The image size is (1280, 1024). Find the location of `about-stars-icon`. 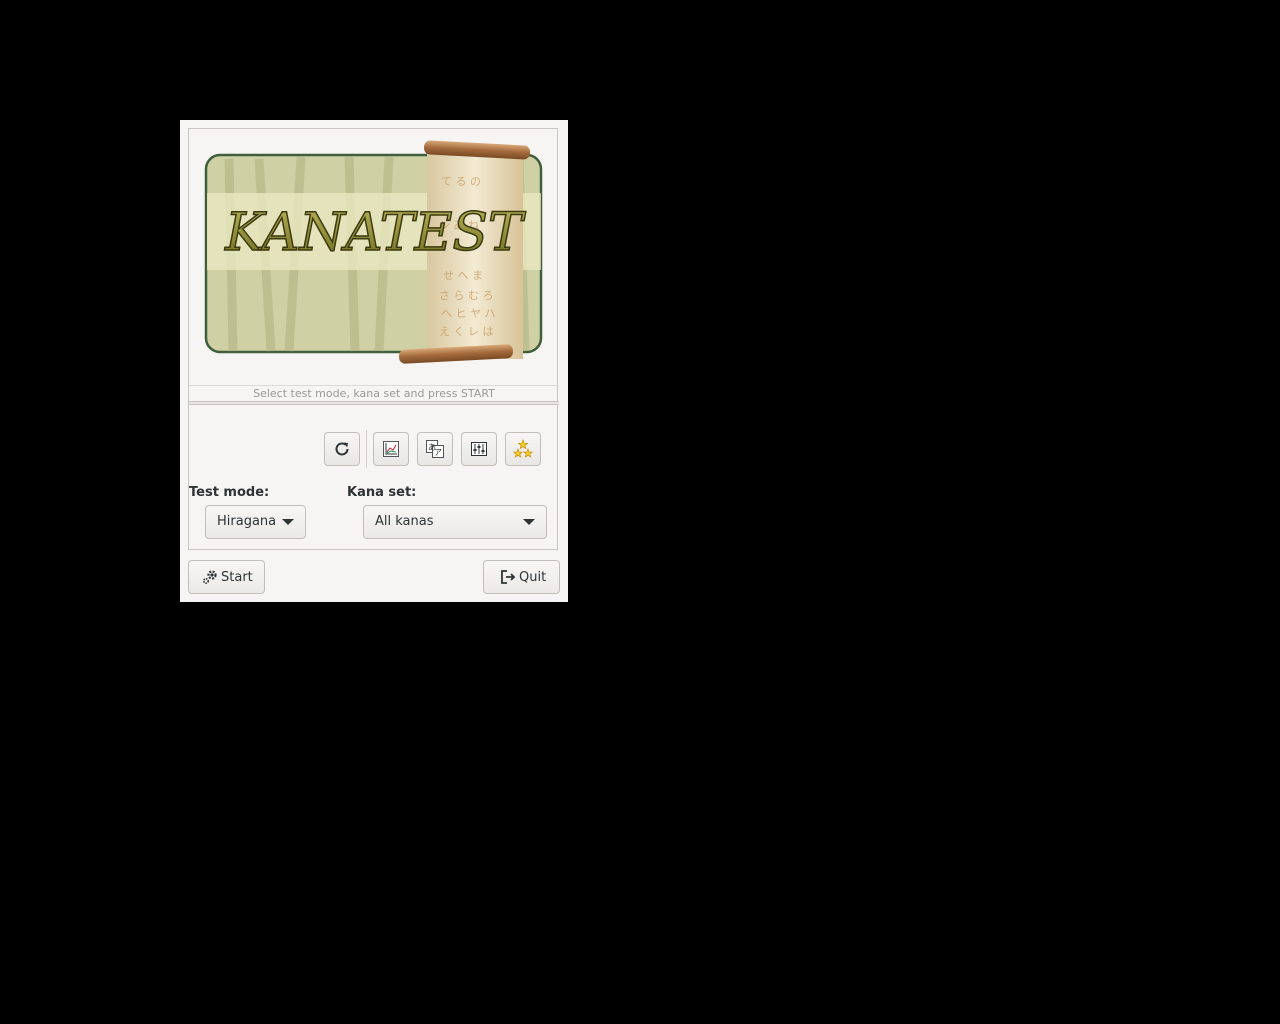

about-stars-icon is located at coordinates (523, 448).